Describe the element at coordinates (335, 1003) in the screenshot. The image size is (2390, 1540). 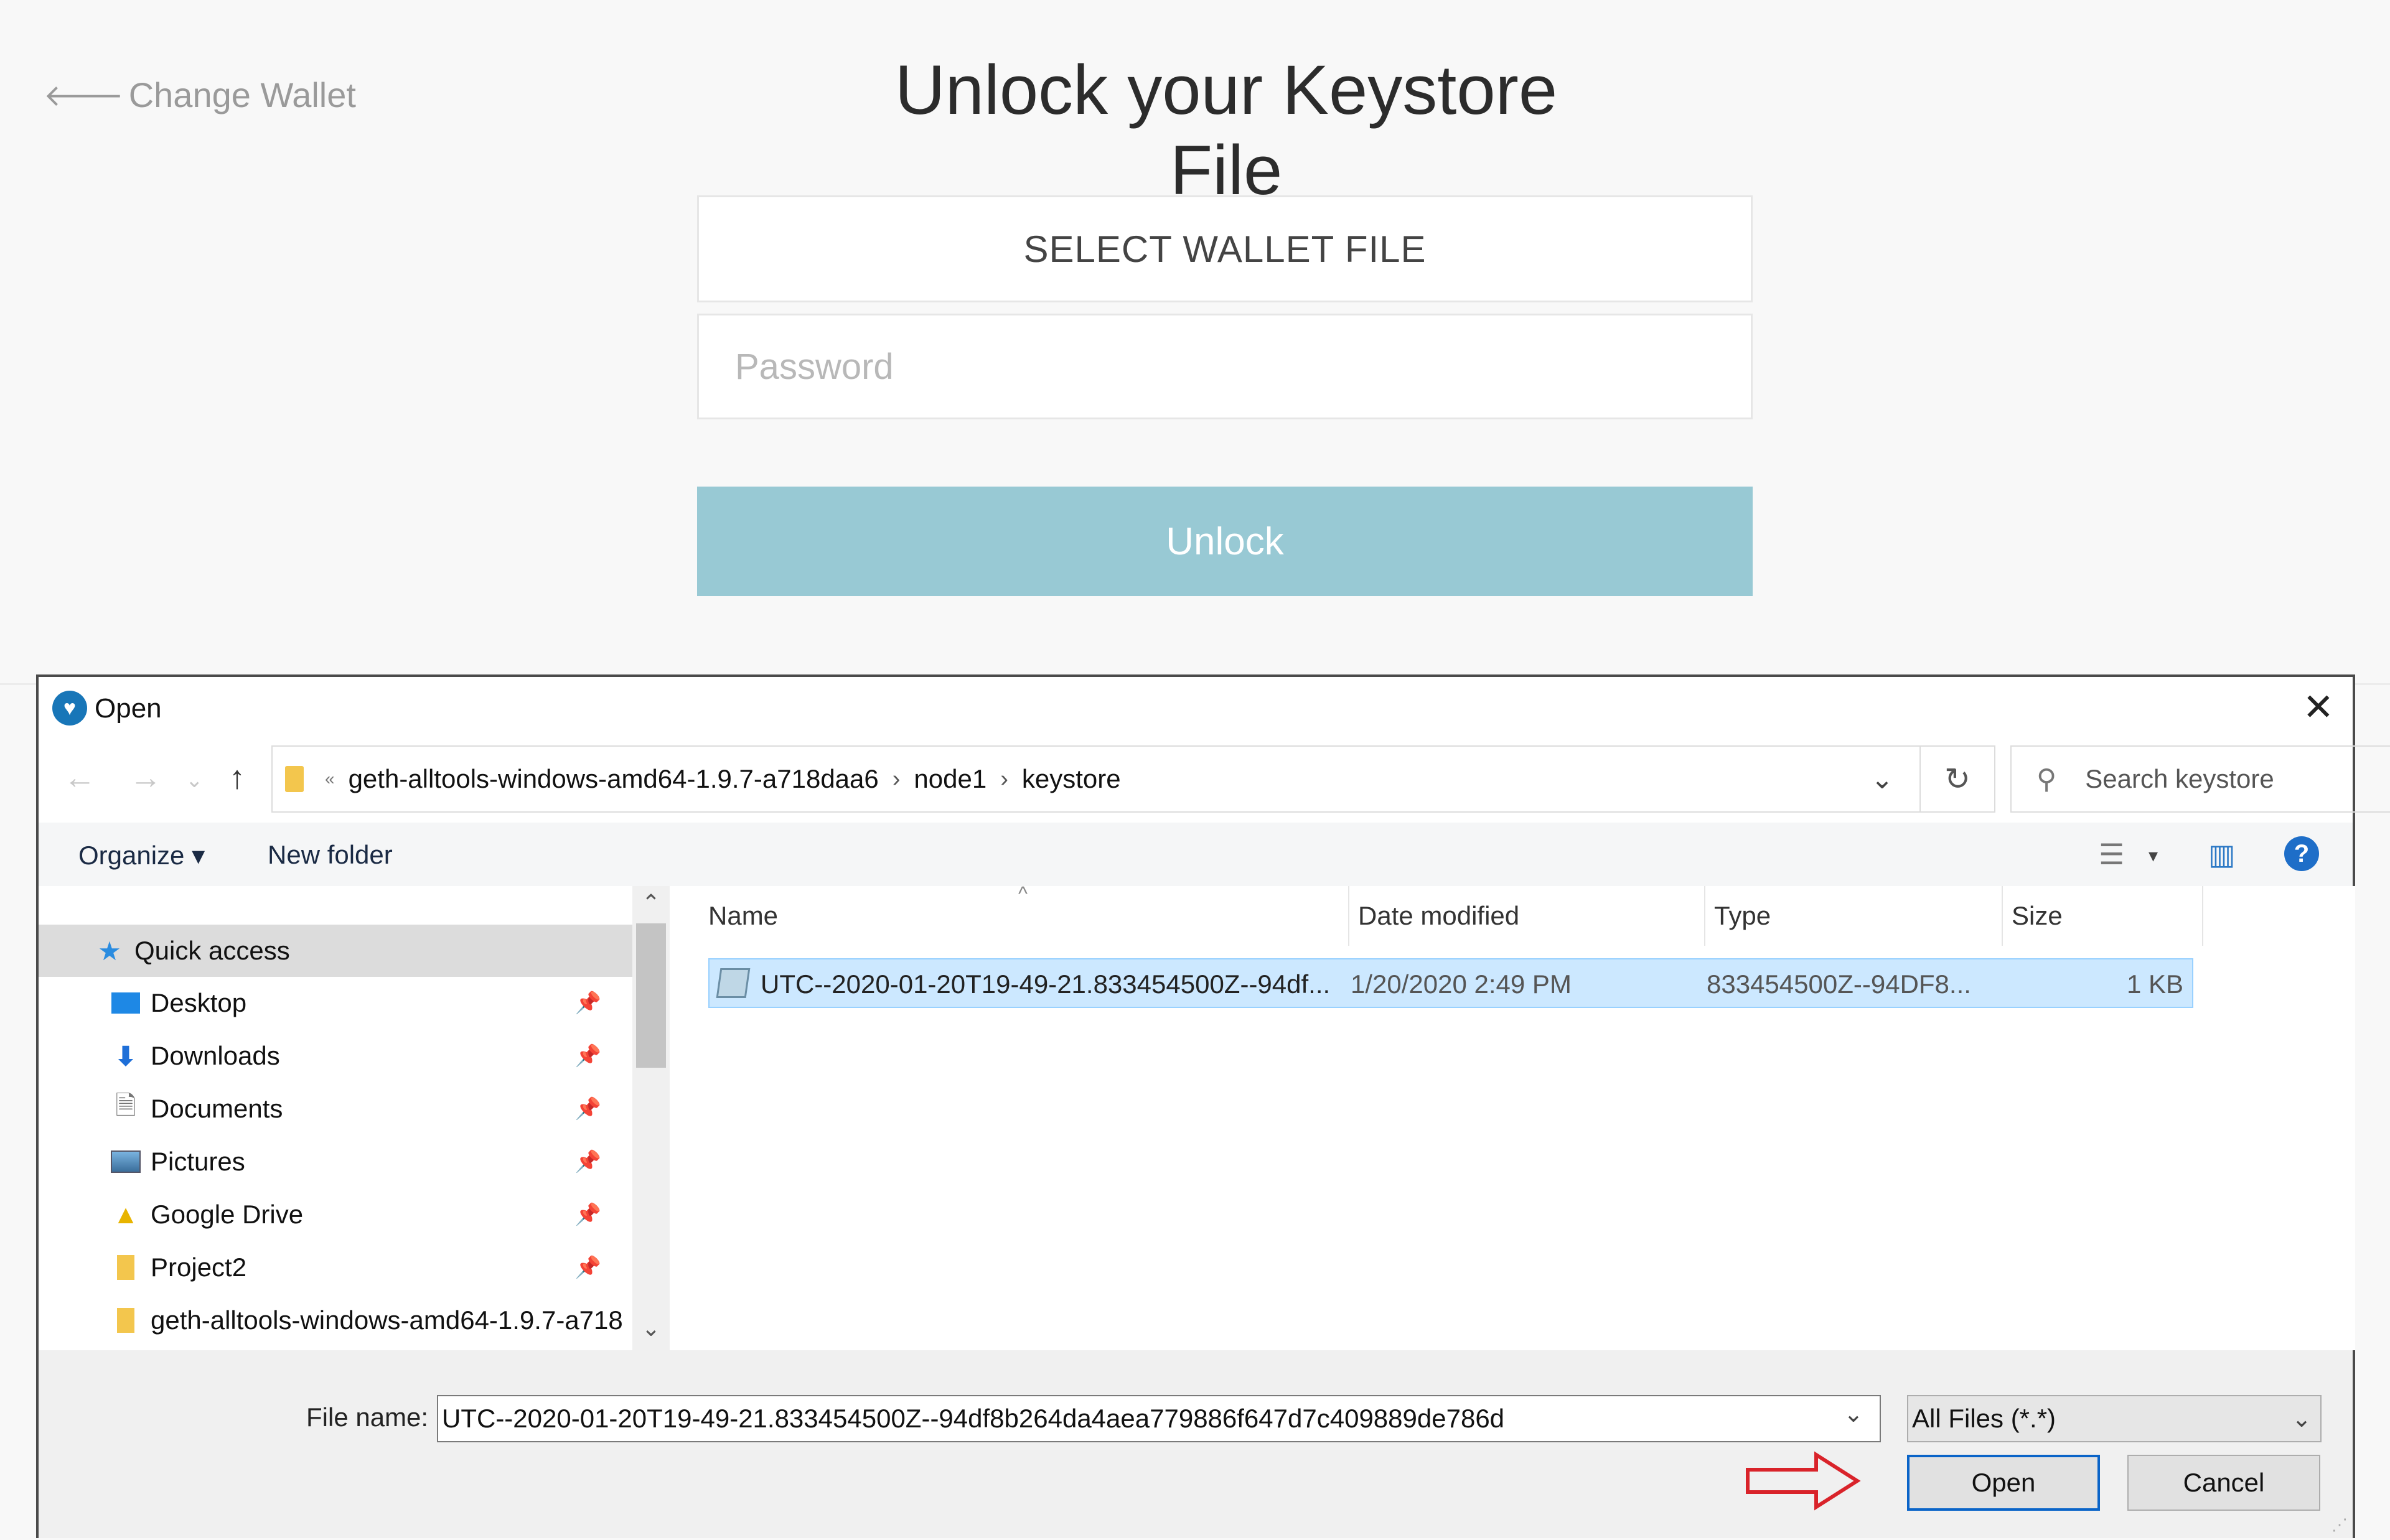
I see `nav-item-desktop: Desktop 📌` at that location.